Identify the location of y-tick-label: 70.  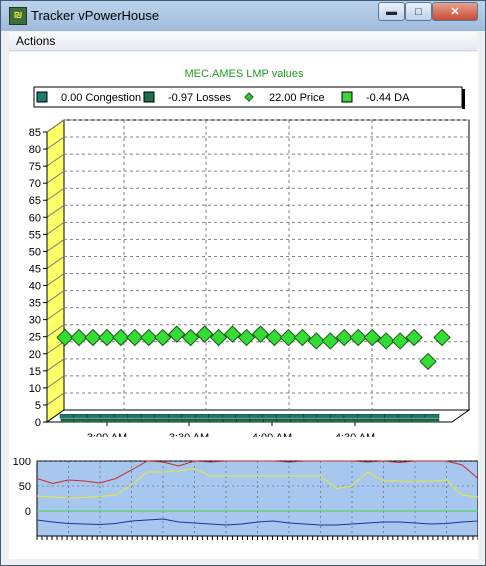
(35, 184).